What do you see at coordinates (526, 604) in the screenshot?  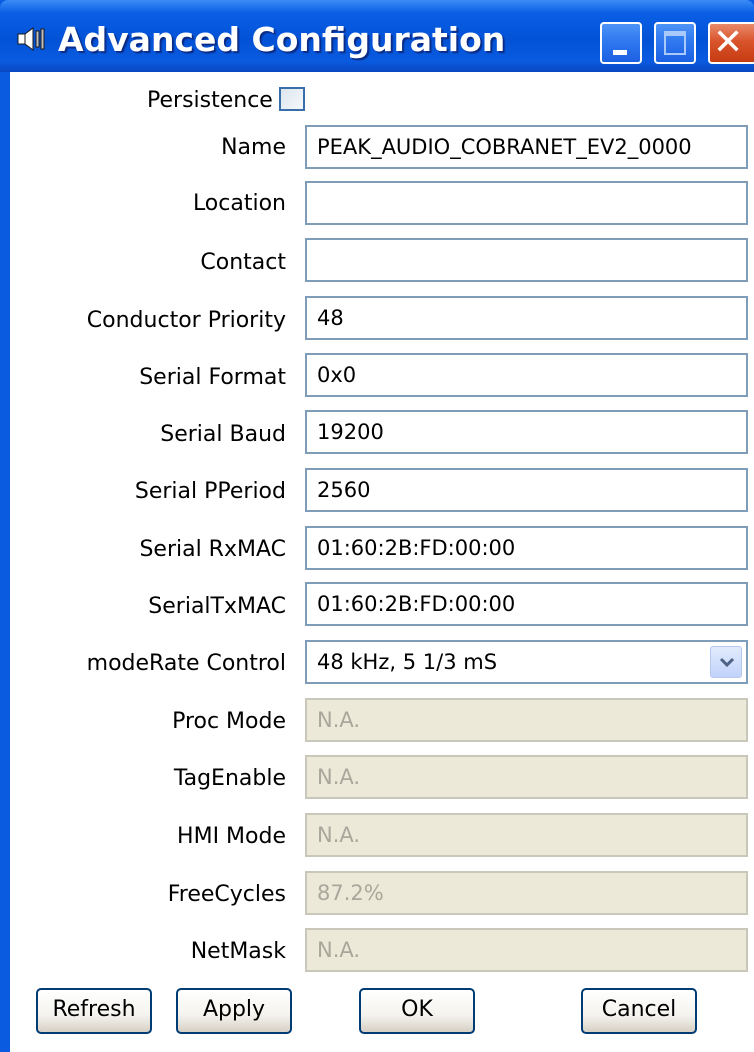 I see `serial-txmac-field: 01:60:2B:FD:00:00` at bounding box center [526, 604].